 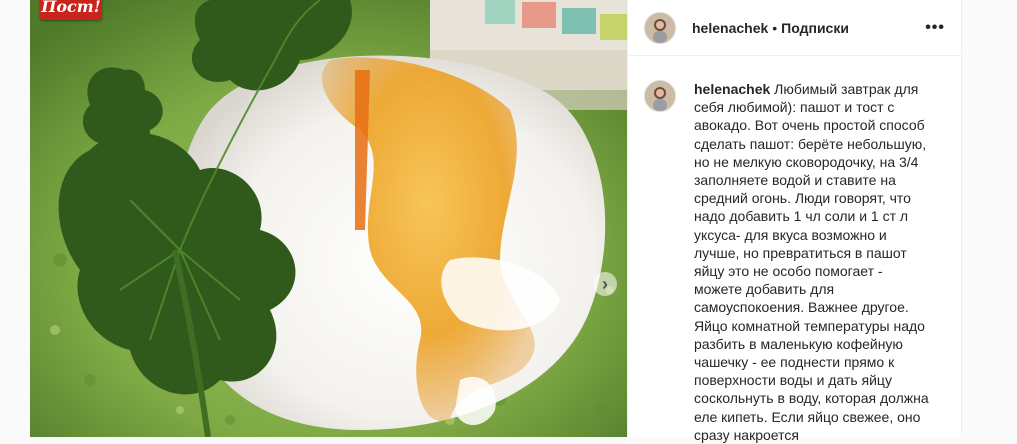 I want to click on post-badge: Пост!, so click(x=71, y=10).